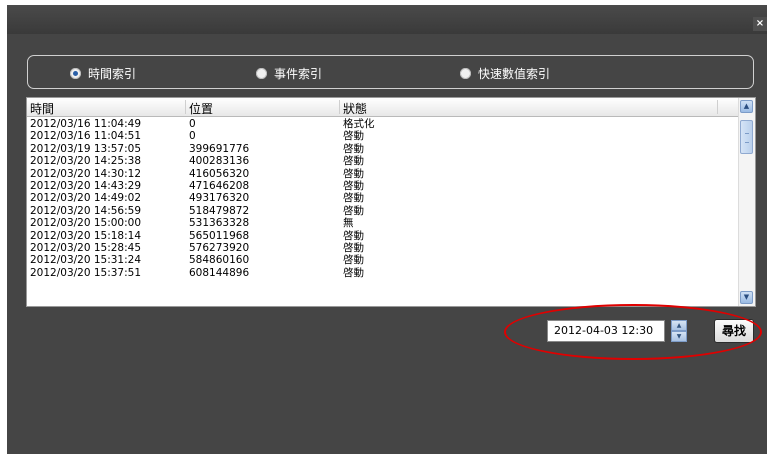 Image resolution: width=767 pixels, height=454 pixels. What do you see at coordinates (219, 173) in the screenshot?
I see `cell-position: 416056320` at bounding box center [219, 173].